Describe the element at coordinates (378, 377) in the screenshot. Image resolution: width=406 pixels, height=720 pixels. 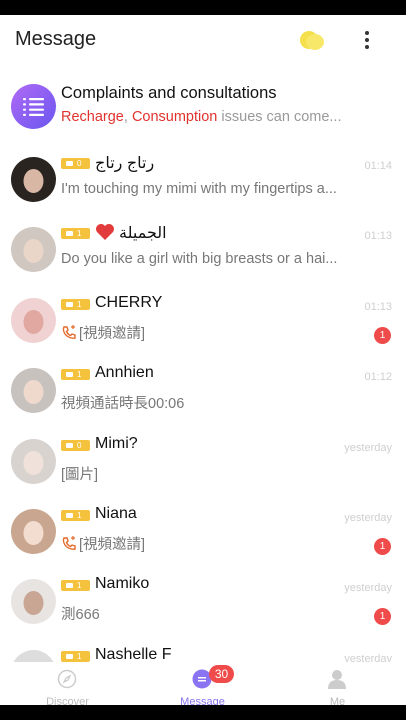
I see `message-time: 01:12` at that location.